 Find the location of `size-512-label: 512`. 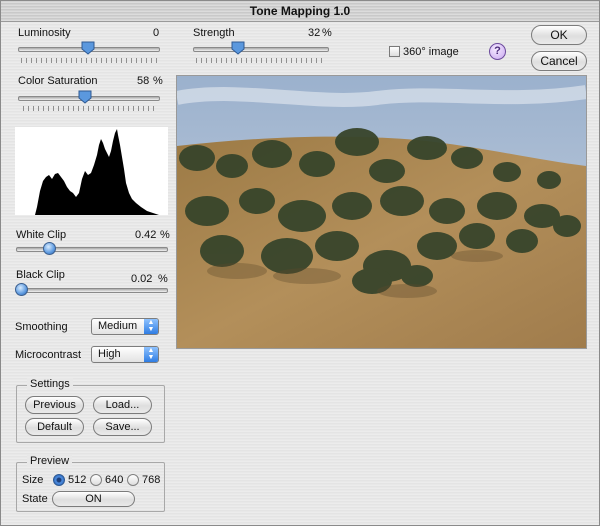

size-512-label: 512 is located at coordinates (77, 480).